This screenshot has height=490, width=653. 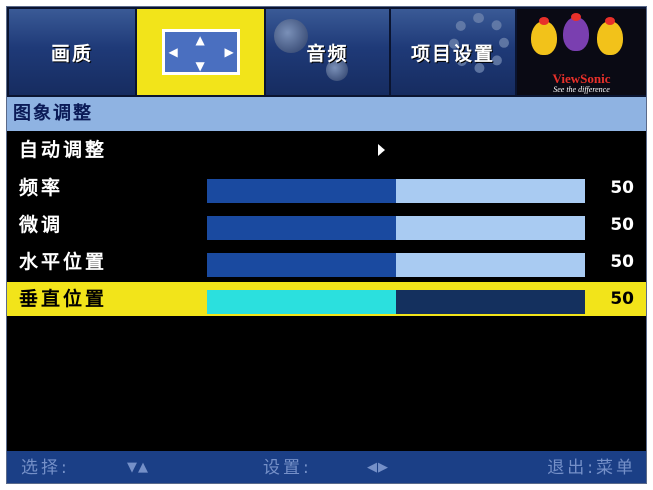 I want to click on arrow-up-icon: ▲, so click(x=200, y=40).